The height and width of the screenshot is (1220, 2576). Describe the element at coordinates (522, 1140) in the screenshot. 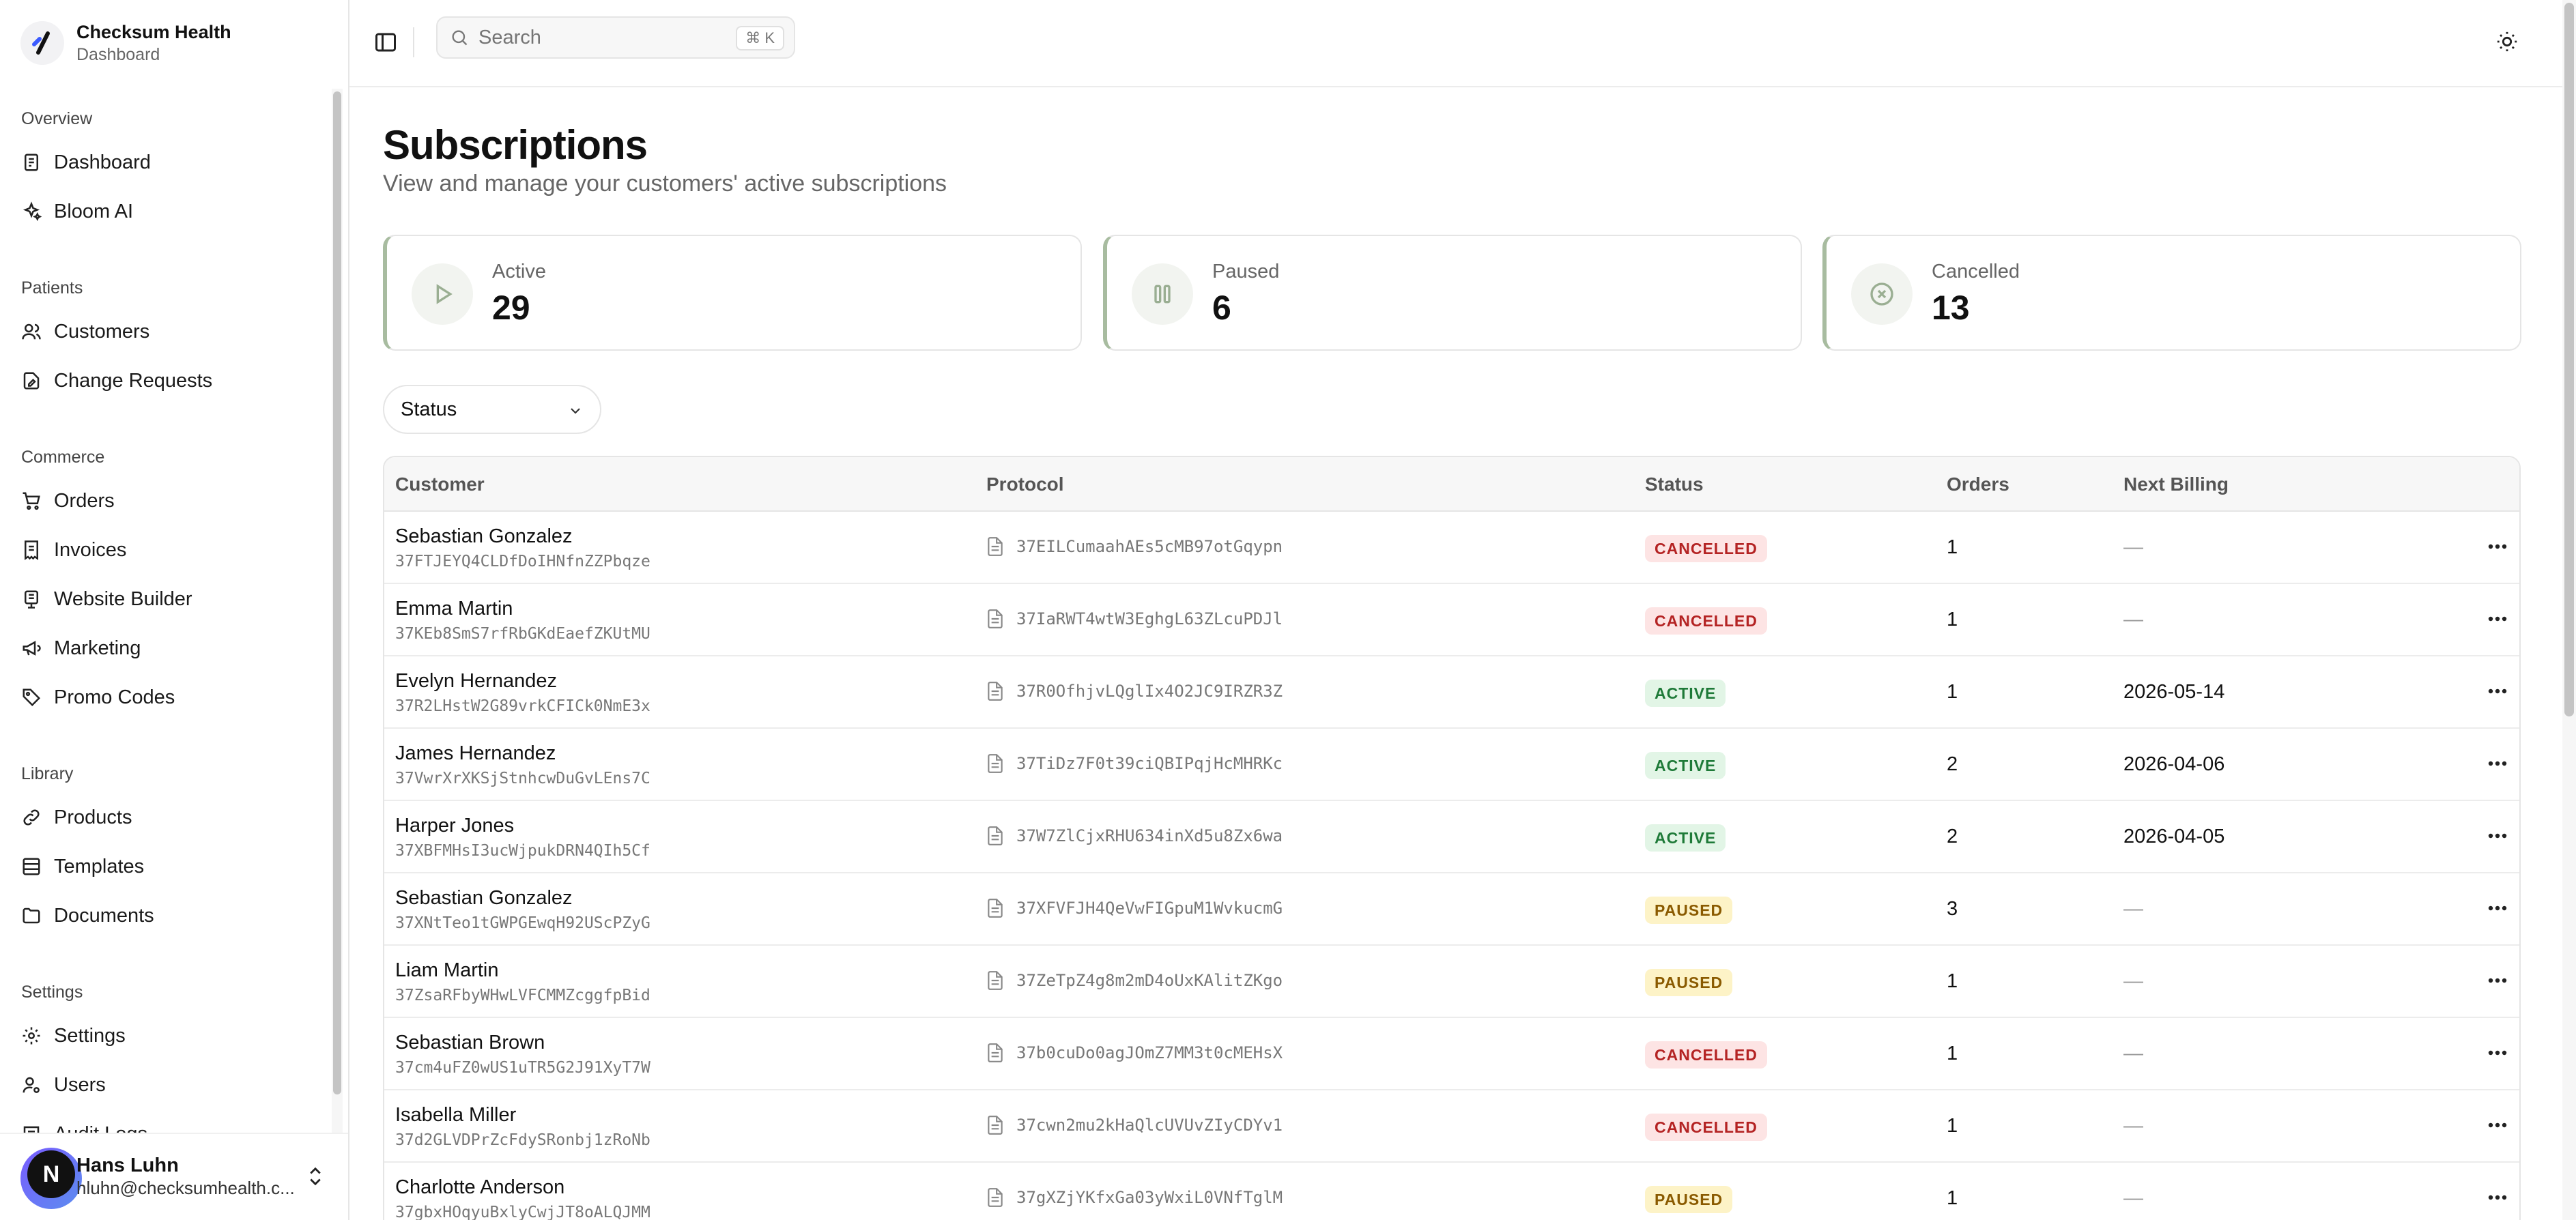

I see `customer-id: 37d2GLVDPrZcFdySRonbj1zRoNb` at that location.